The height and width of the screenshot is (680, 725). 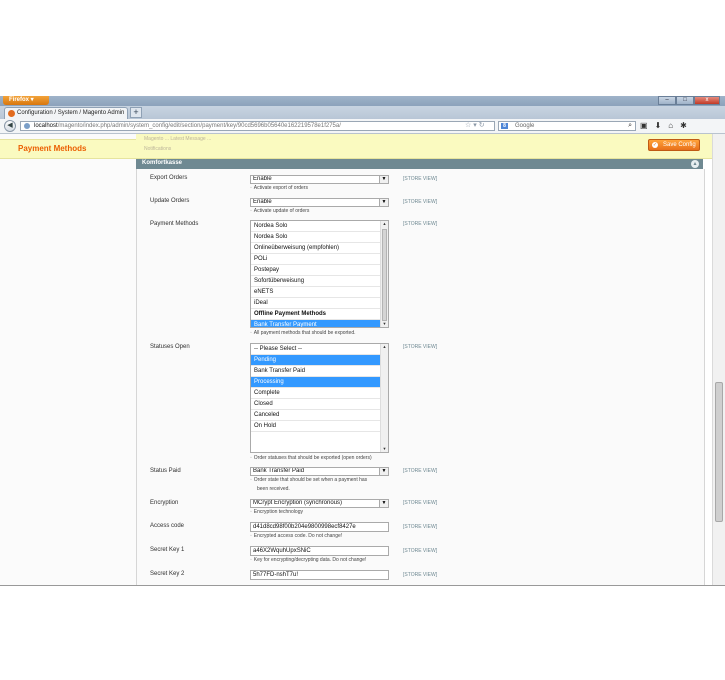 I want to click on dropdown-icon: ▾, so click(x=475, y=125).